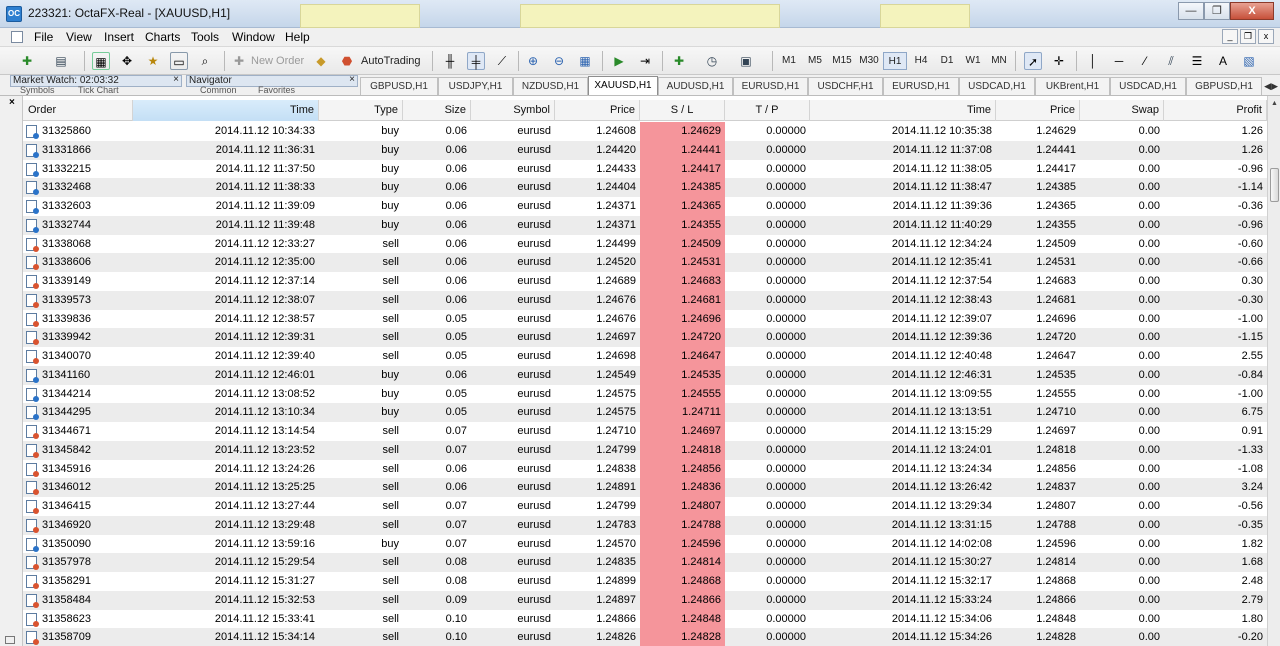 This screenshot has height=646, width=1280. I want to click on tab-chart-eurusd: EURUSD,H1, so click(770, 86).